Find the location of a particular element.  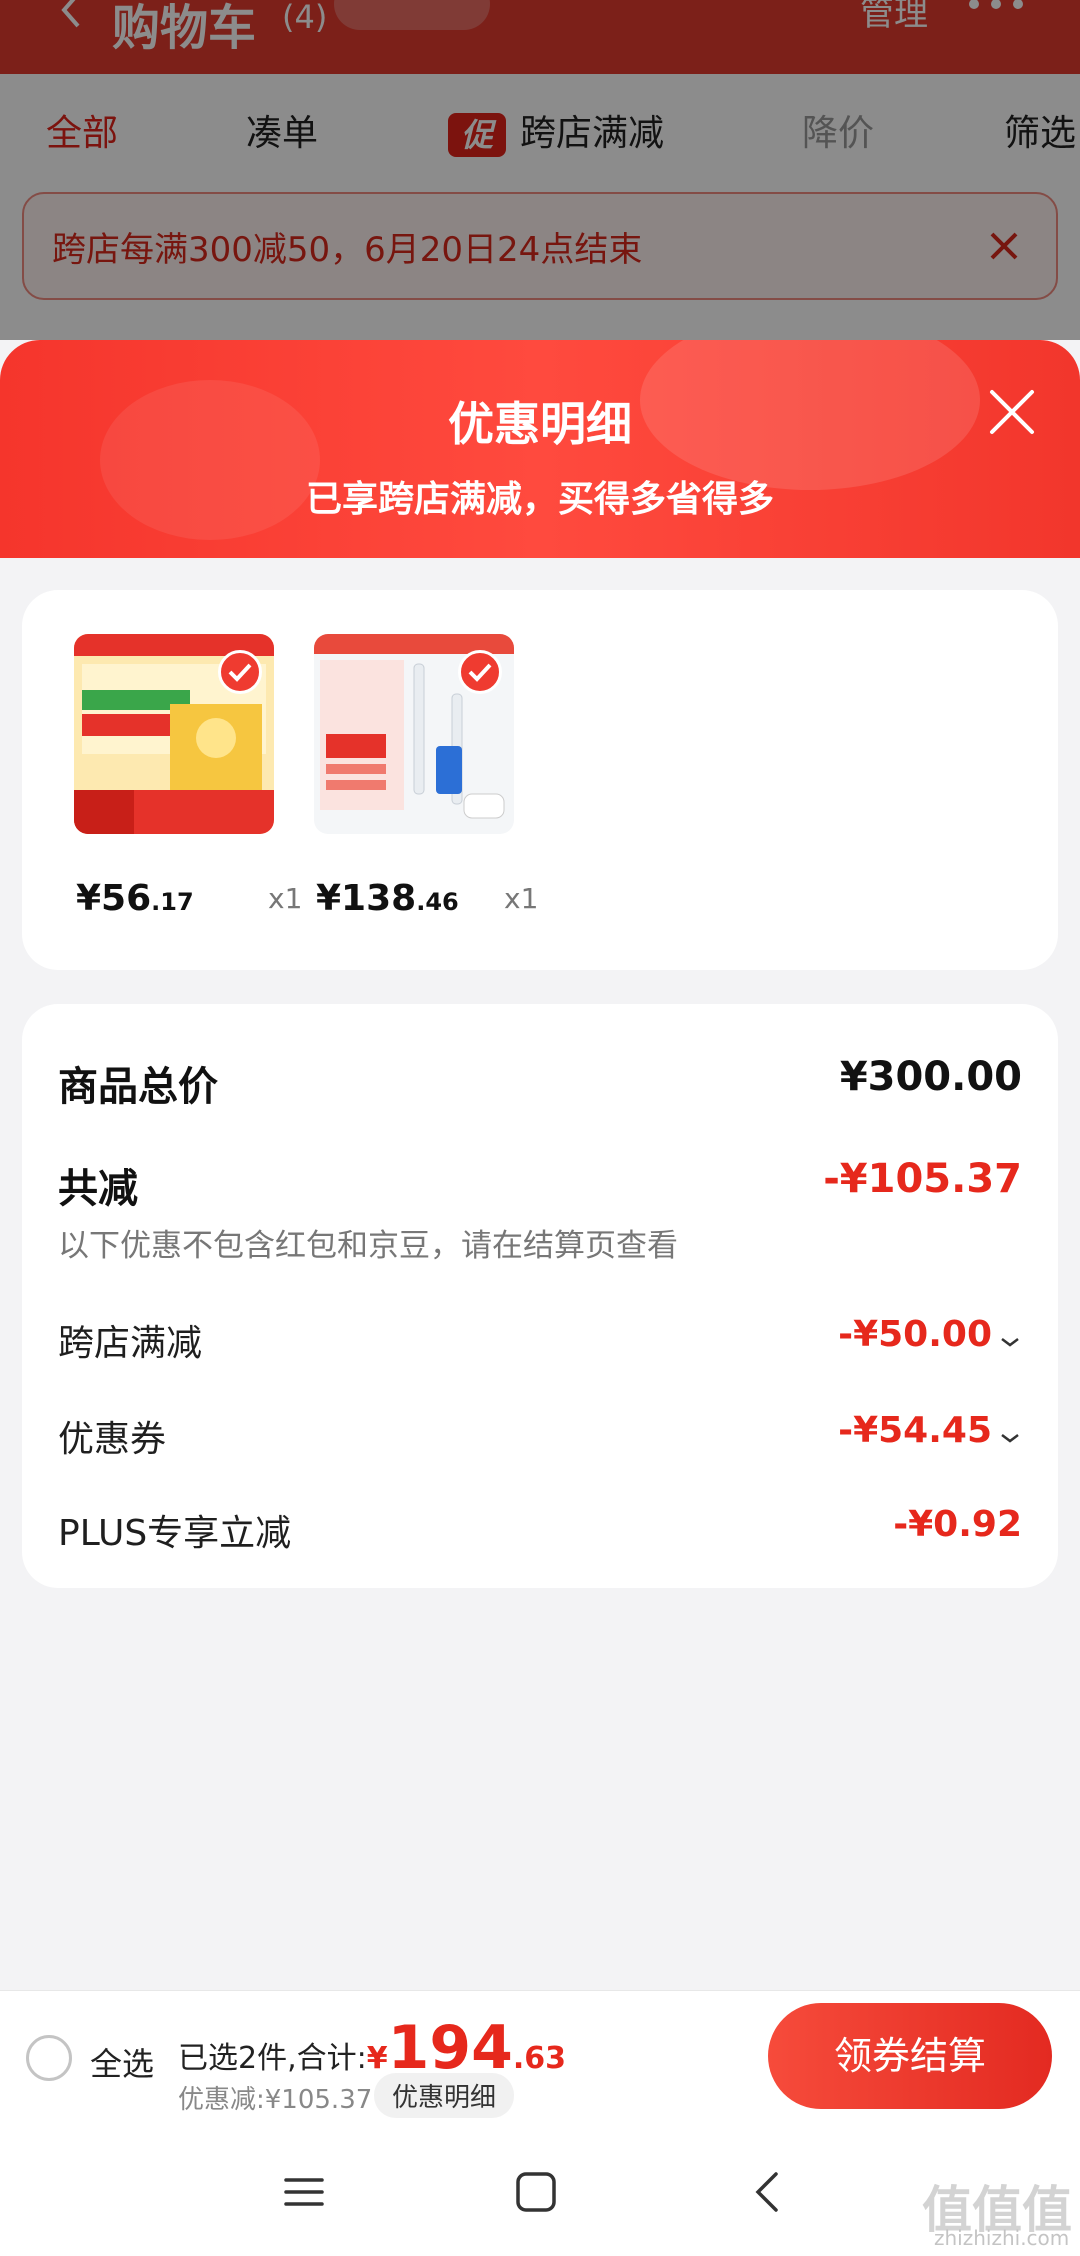

reduction-hint: 以下优惠不包含红包和京豆，请在结算页查看 is located at coordinates (368, 1246).